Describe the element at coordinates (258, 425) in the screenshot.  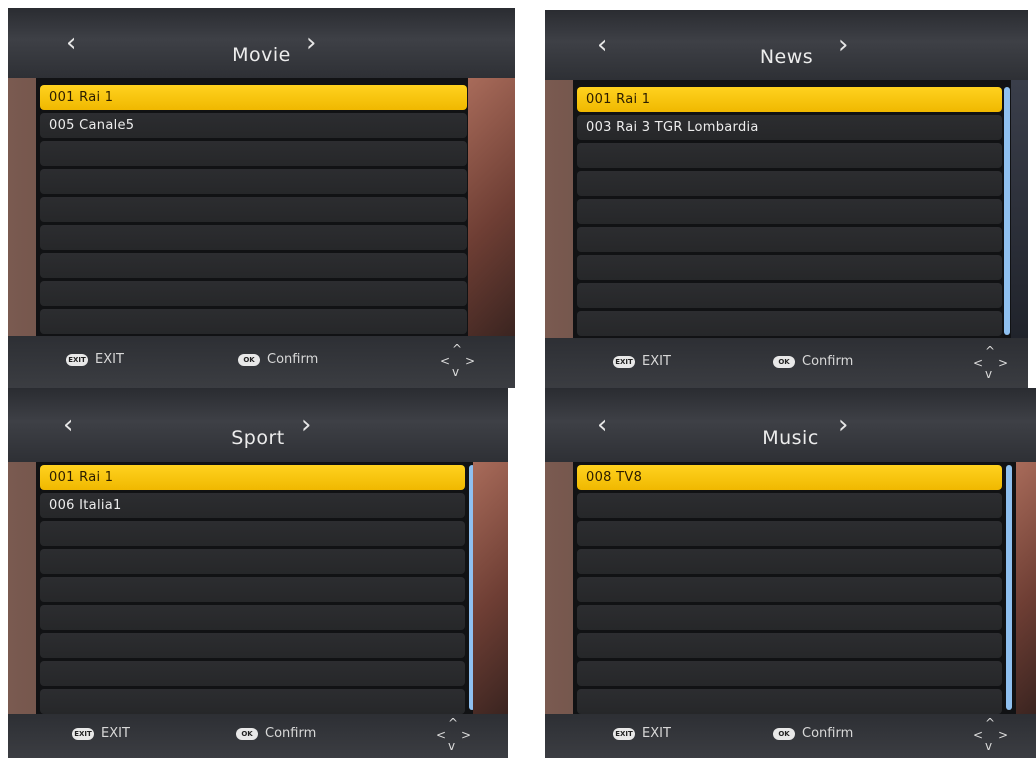
I see `panel-header: ‹ Sport ›` at that location.